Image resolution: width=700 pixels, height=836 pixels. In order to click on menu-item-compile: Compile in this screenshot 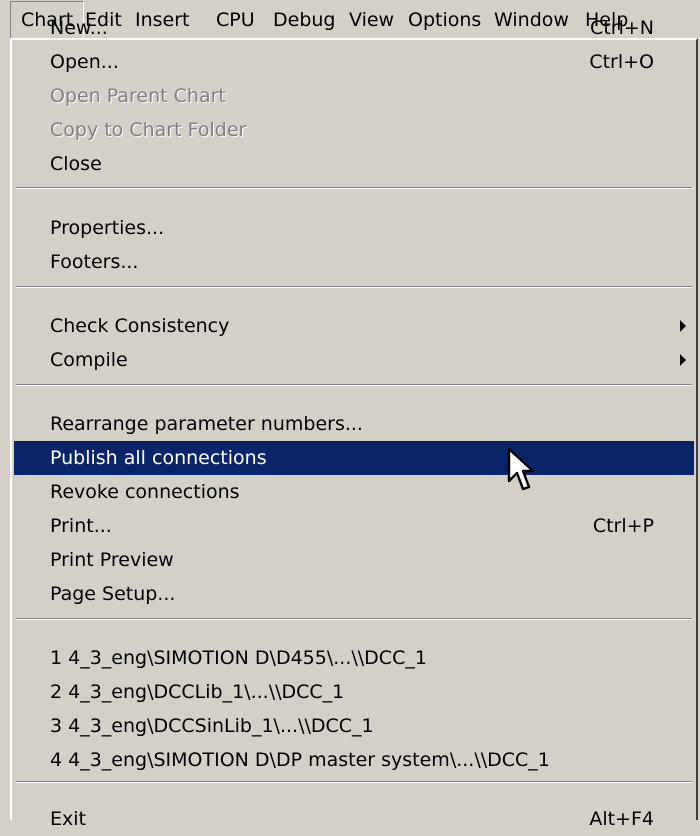, I will do `click(354, 360)`.